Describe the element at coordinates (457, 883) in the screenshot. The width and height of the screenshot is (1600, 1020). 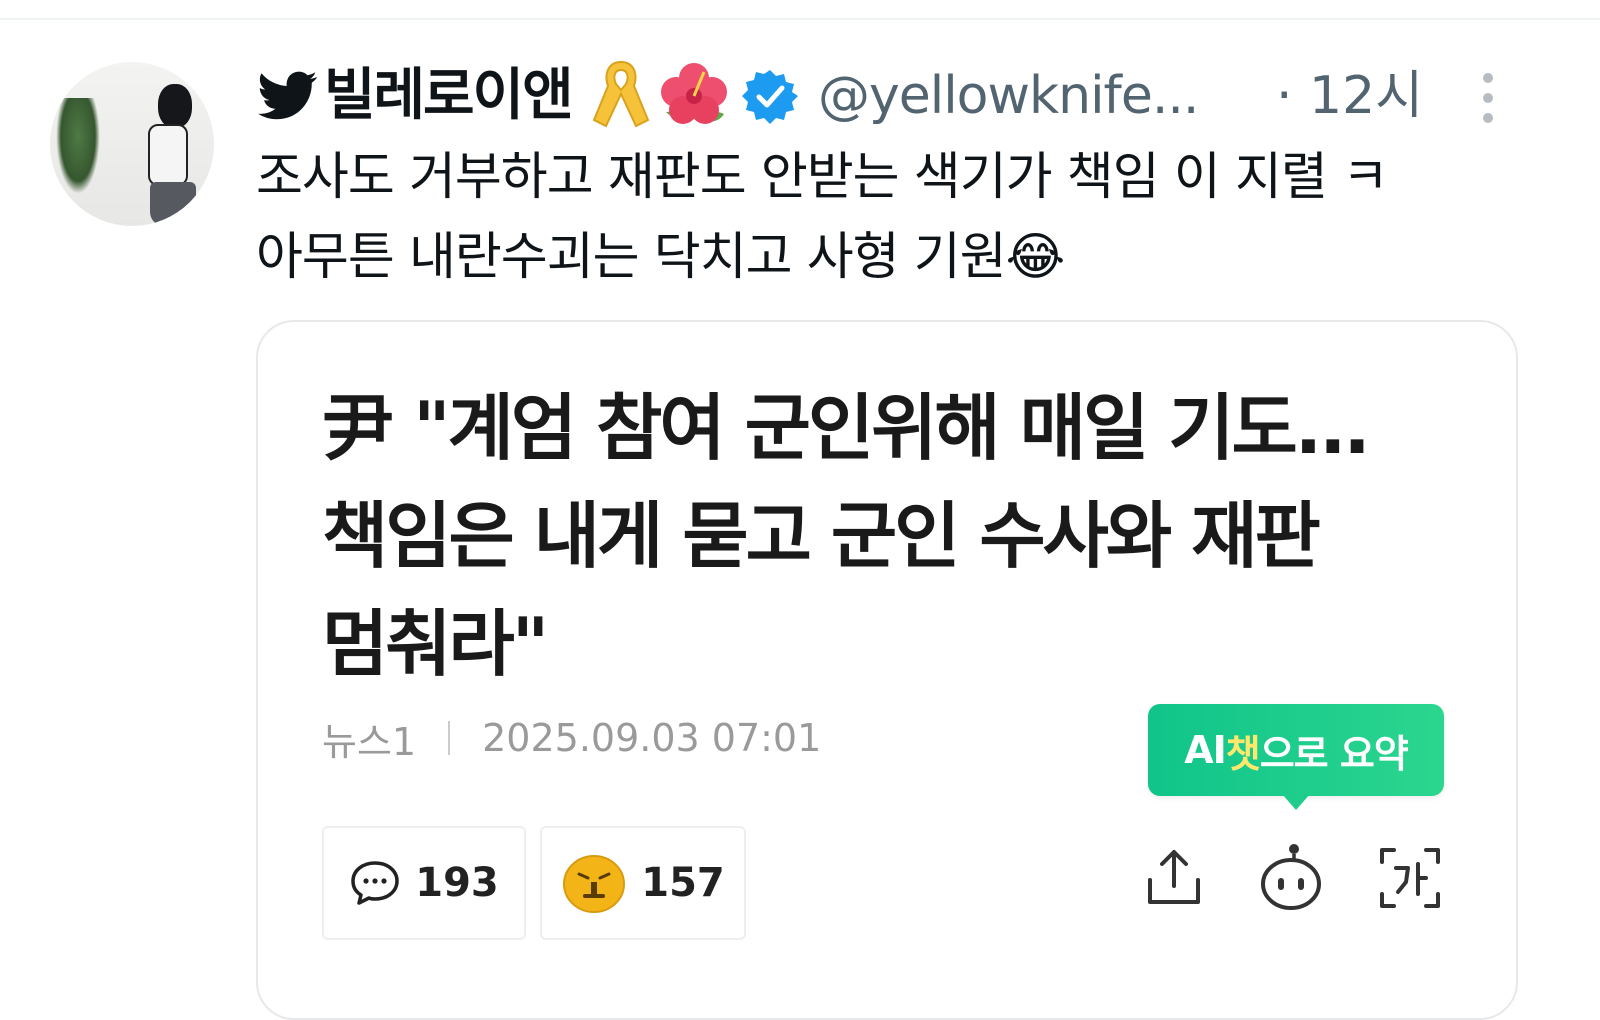
I see `comment-count: 193` at that location.